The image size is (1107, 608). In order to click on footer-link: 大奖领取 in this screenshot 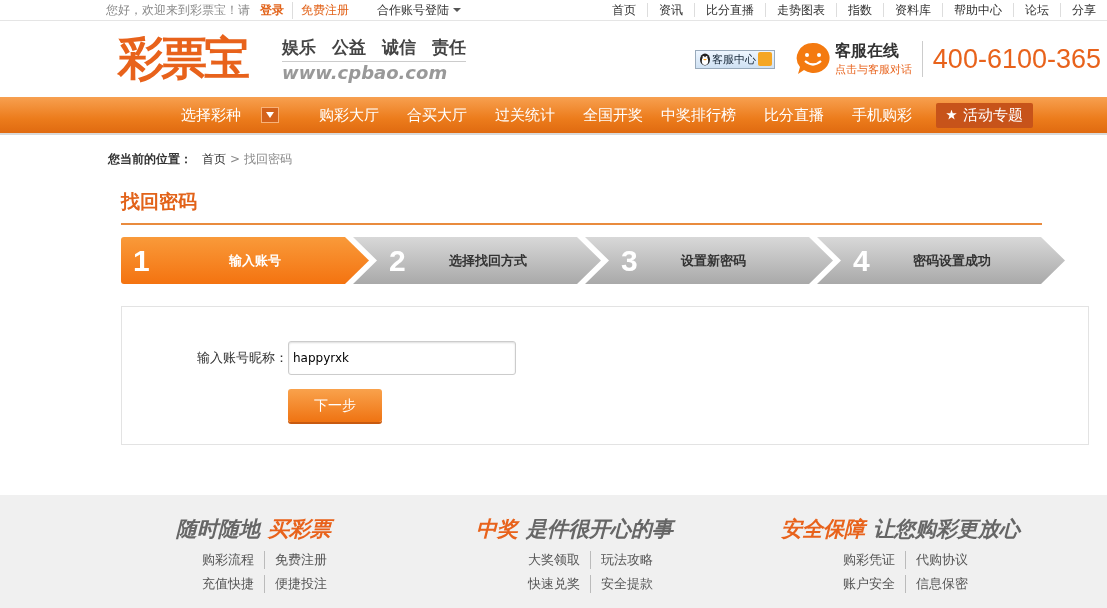, I will do `click(559, 560)`.